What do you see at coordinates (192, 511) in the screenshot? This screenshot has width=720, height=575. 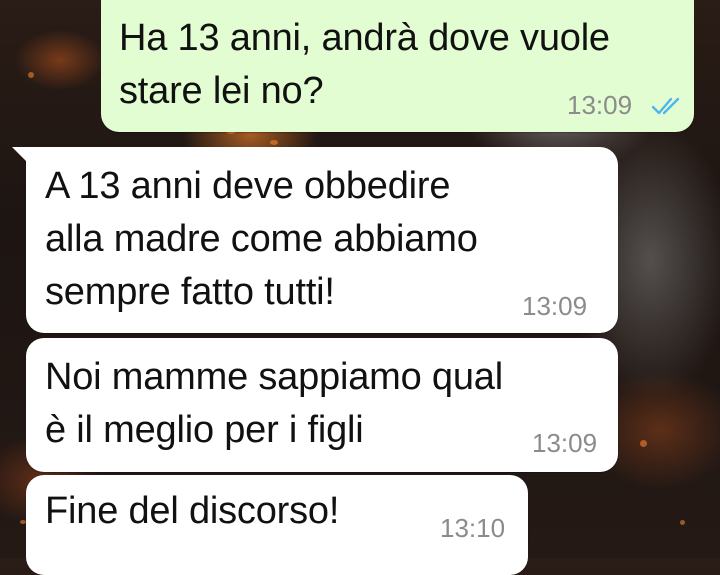 I see `message-text: Fine del discorso!` at bounding box center [192, 511].